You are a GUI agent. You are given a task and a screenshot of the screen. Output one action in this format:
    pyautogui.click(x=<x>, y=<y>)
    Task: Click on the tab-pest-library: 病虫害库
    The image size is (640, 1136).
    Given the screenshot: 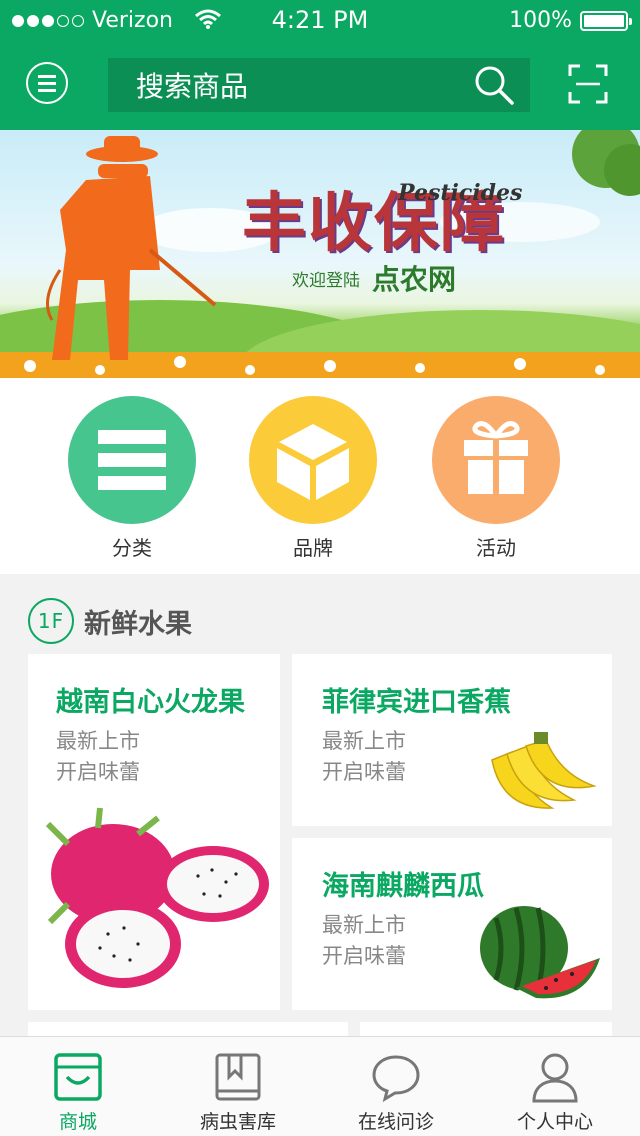 What is the action you would take?
    pyautogui.click(x=238, y=1092)
    